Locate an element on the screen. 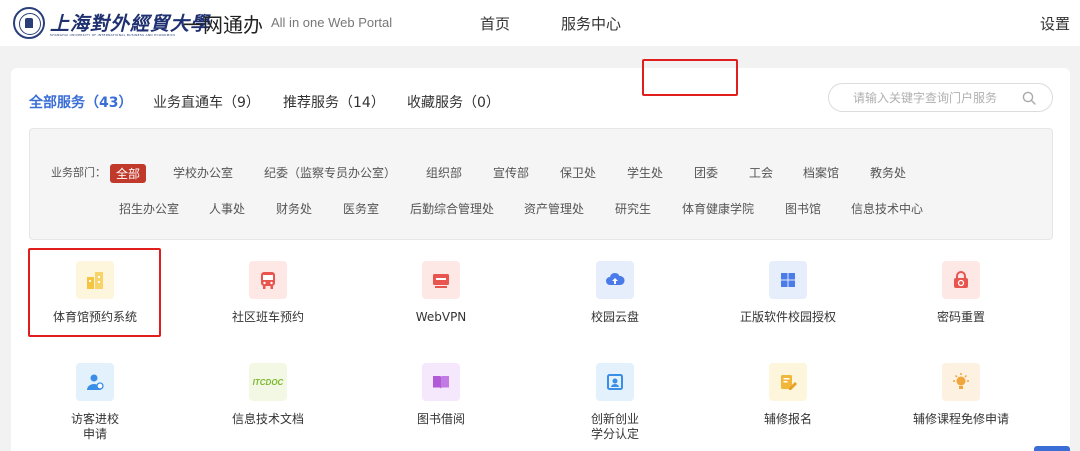 Image resolution: width=1080 pixels, height=451 pixels. dept-filter-discipline-commission: 纪委（监察专员办公室） is located at coordinates (330, 172).